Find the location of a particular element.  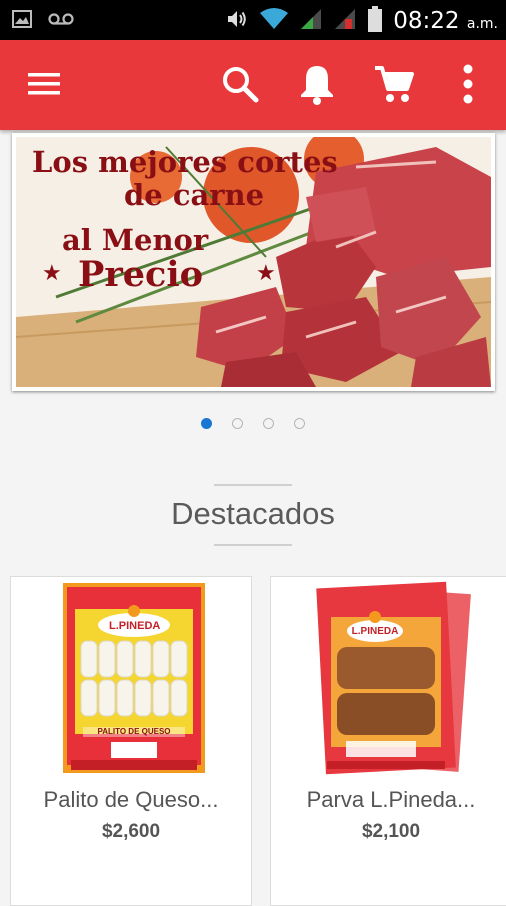

banner-pager is located at coordinates (253, 423).